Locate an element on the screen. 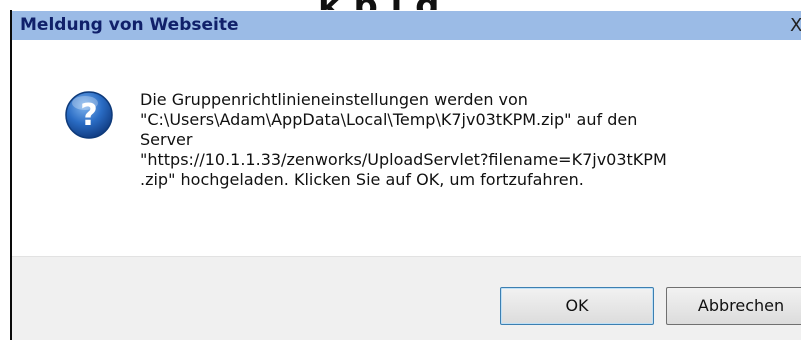 The height and width of the screenshot is (340, 801). ok-button: OK is located at coordinates (577, 306).